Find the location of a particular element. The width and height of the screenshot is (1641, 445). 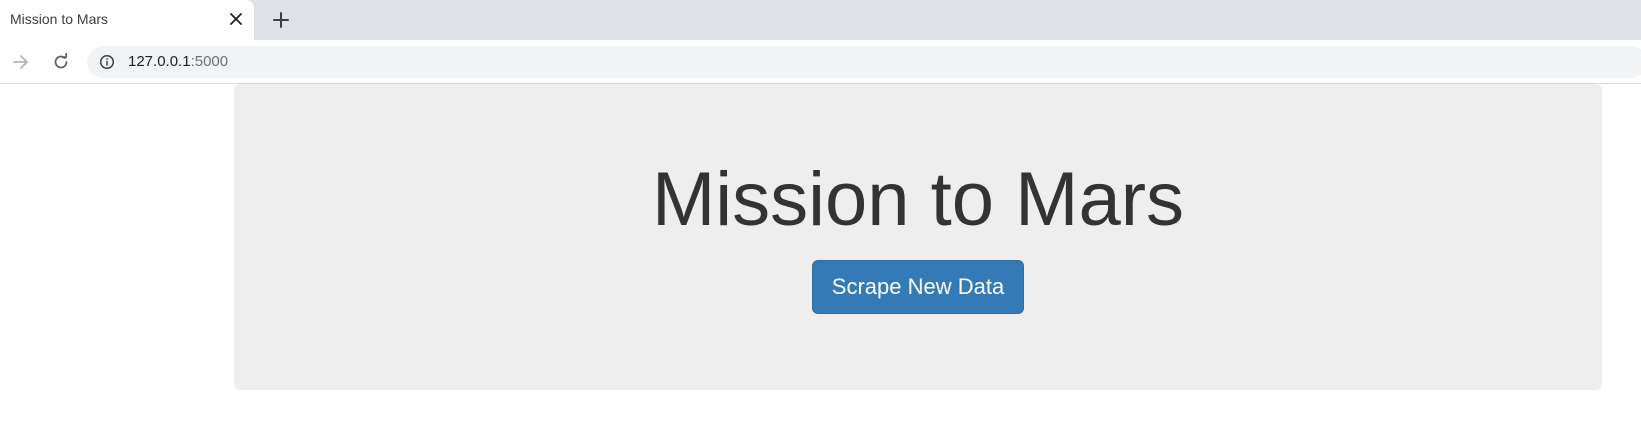

tab-mission-to-mars: Mission to Mars is located at coordinates (127, 20).